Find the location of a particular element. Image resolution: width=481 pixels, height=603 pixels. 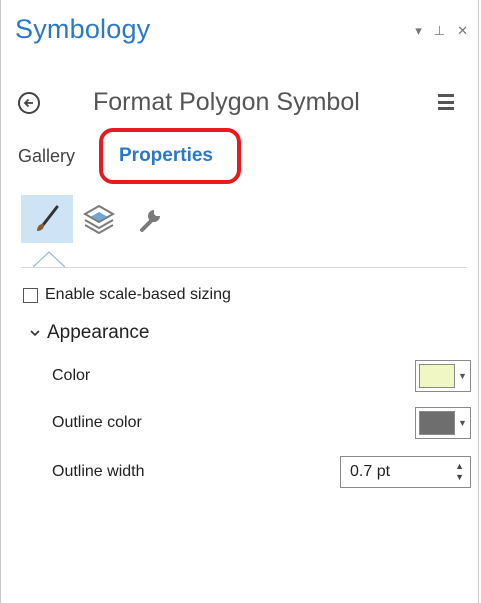

hamburger-menu-icon is located at coordinates (446, 102).